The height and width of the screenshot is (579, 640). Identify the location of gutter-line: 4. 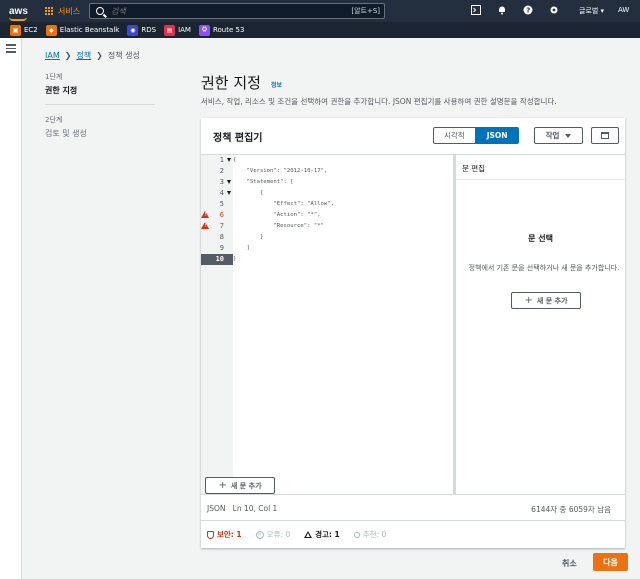
(217, 193).